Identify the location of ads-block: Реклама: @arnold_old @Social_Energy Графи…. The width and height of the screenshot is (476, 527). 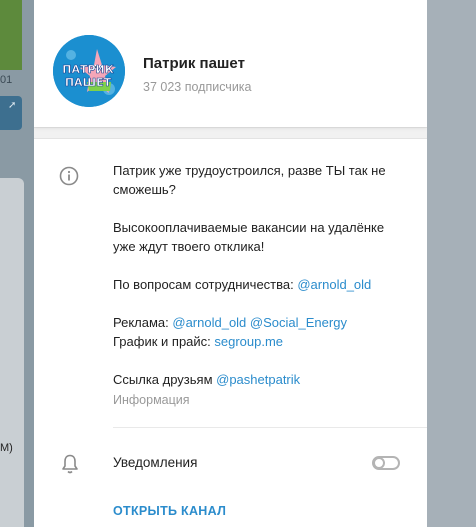
(260, 332).